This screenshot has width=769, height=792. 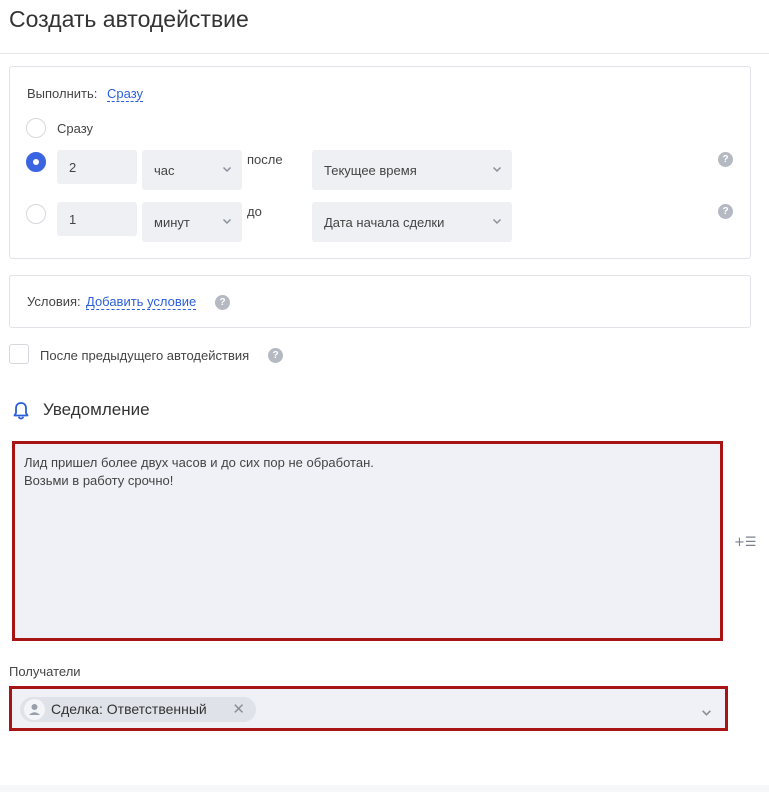 I want to click on execute-mode-link: Сразу, so click(x=125, y=94).